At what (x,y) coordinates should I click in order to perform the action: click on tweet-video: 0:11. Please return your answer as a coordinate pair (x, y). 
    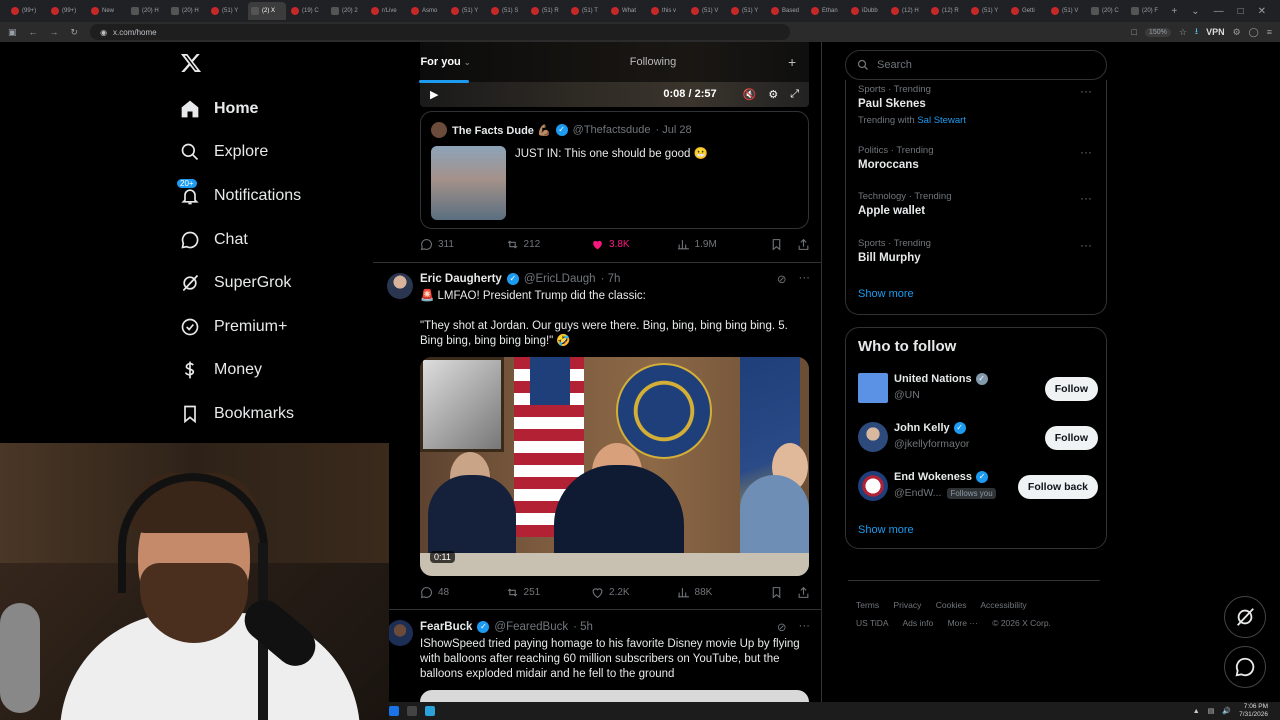
    Looking at the image, I should click on (614, 466).